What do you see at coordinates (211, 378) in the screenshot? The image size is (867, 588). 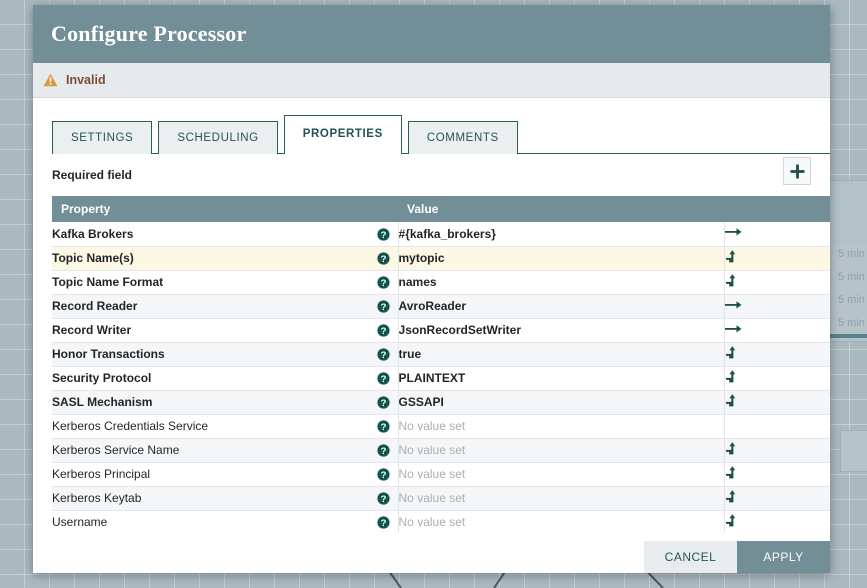 I see `property-name-cell: Security Protocol` at bounding box center [211, 378].